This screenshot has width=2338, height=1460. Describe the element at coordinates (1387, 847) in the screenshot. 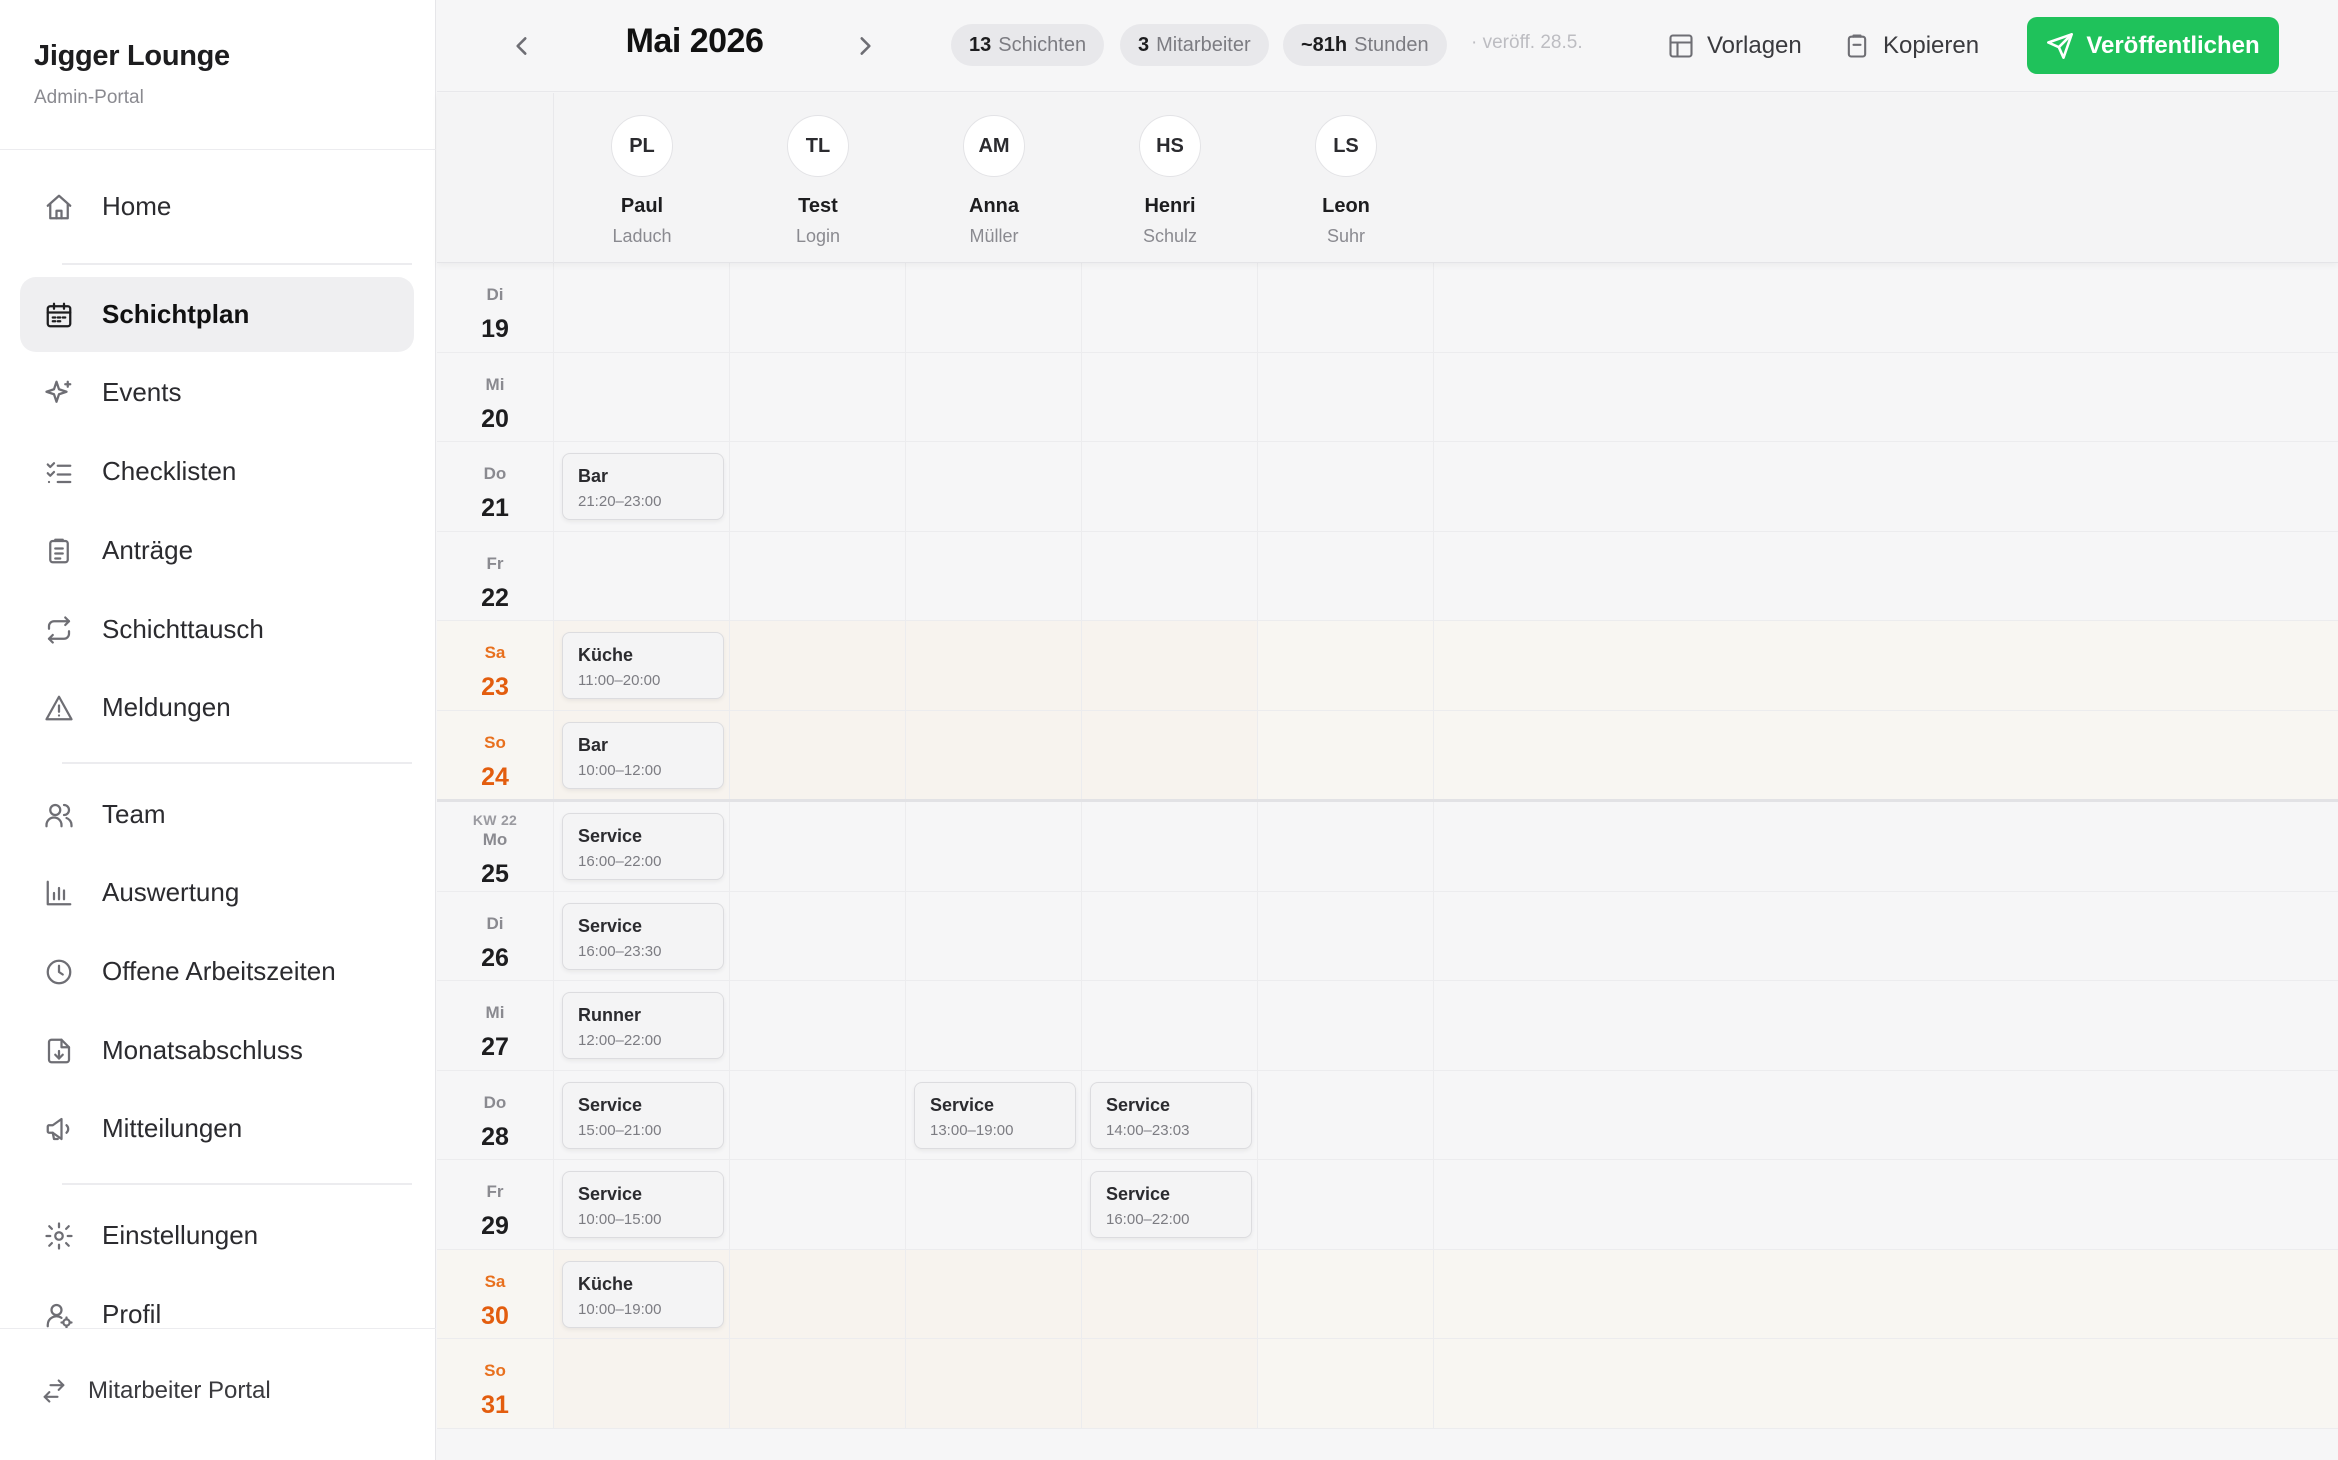

I see `day-row: KW 22 Mo 25 Service 16:00–22:00` at that location.